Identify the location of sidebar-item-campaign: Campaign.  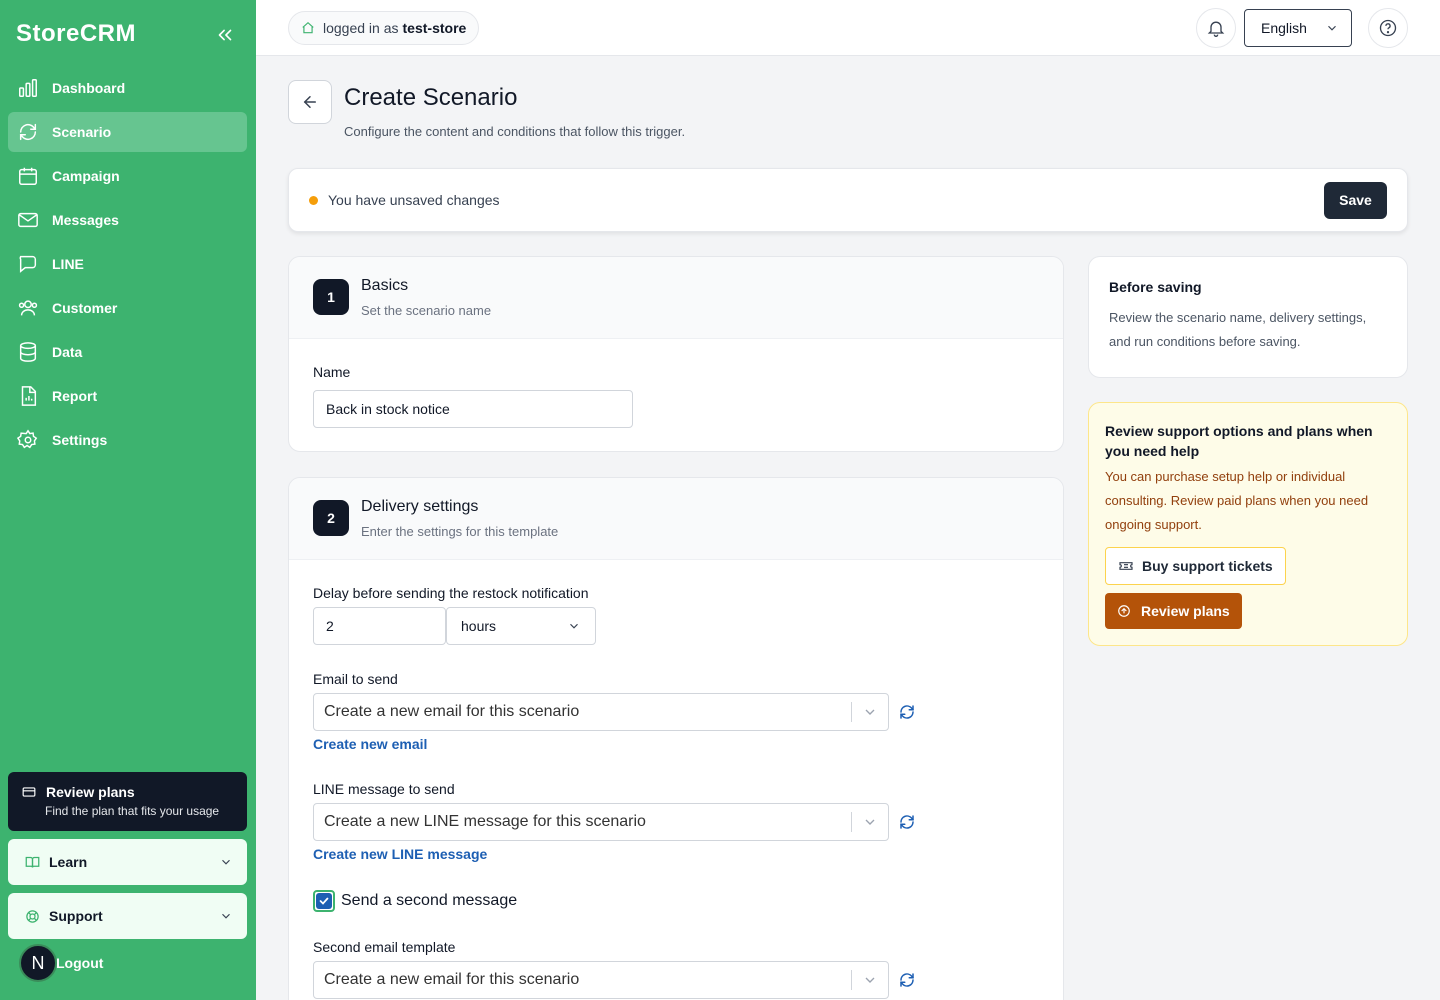
(127, 176).